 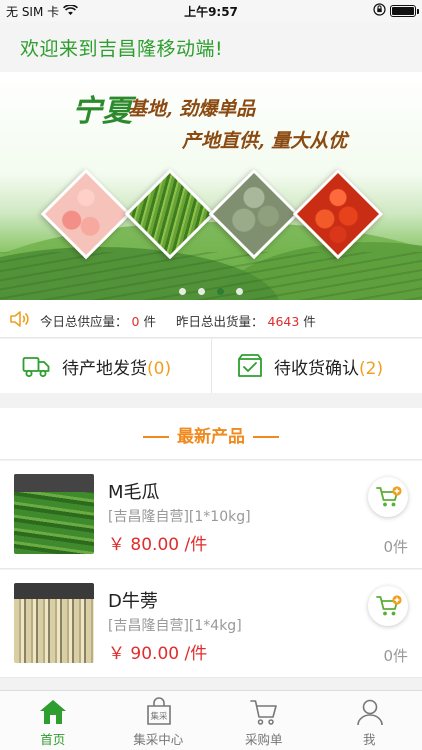 What do you see at coordinates (250, 366) in the screenshot?
I see `delivery-box-icon` at bounding box center [250, 366].